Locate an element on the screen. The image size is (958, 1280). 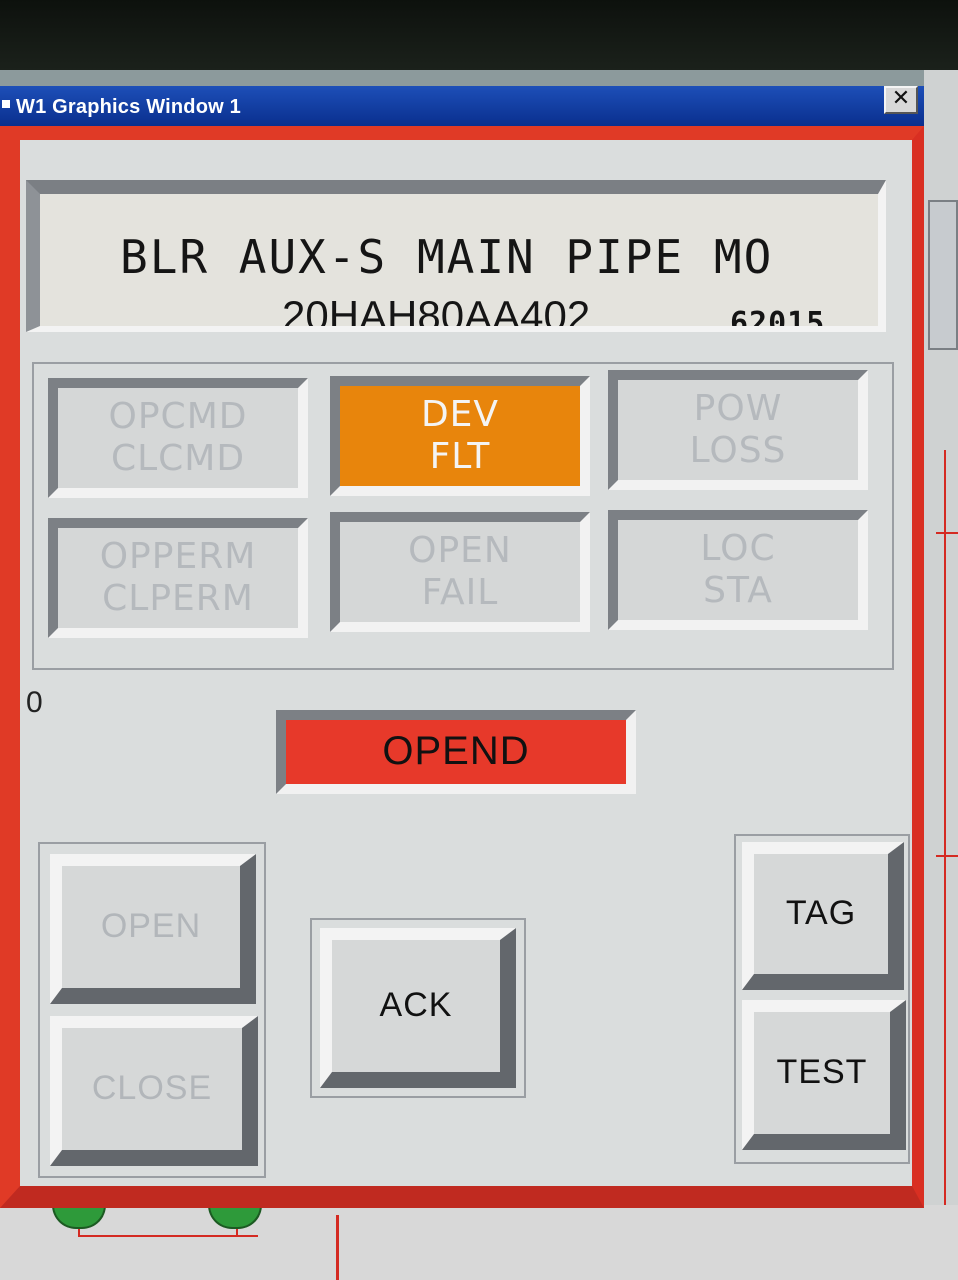
device-description: BLR AUX-S MAIN PIPE MO is located at coordinates (447, 257).